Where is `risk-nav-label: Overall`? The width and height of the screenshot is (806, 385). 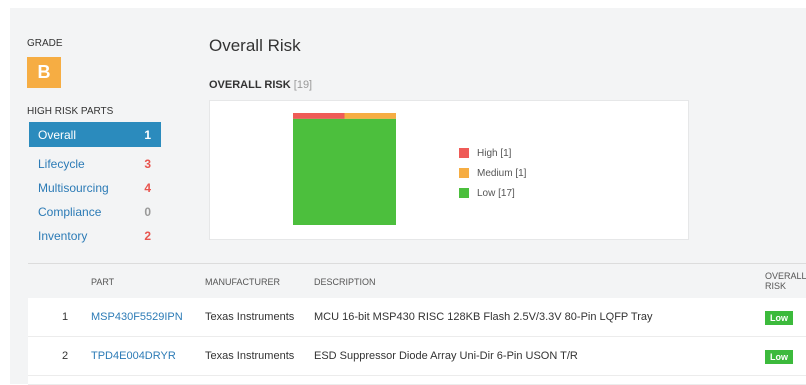
risk-nav-label: Overall is located at coordinates (57, 134).